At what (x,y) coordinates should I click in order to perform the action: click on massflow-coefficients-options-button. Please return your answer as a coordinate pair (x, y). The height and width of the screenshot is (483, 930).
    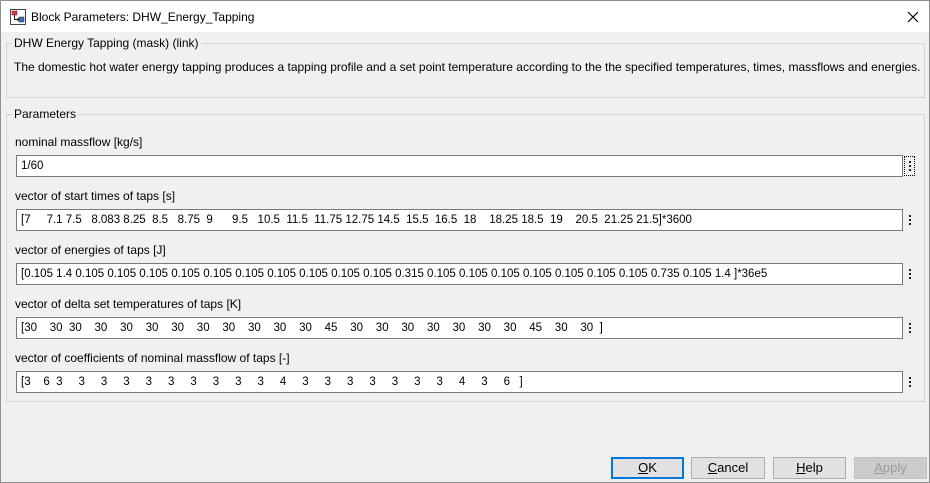
    Looking at the image, I should click on (909, 382).